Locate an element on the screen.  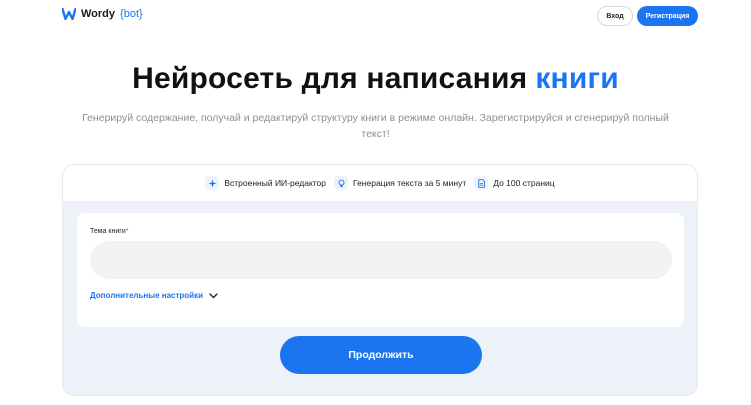
book-topic-label-text: Тема книги is located at coordinates (108, 231).